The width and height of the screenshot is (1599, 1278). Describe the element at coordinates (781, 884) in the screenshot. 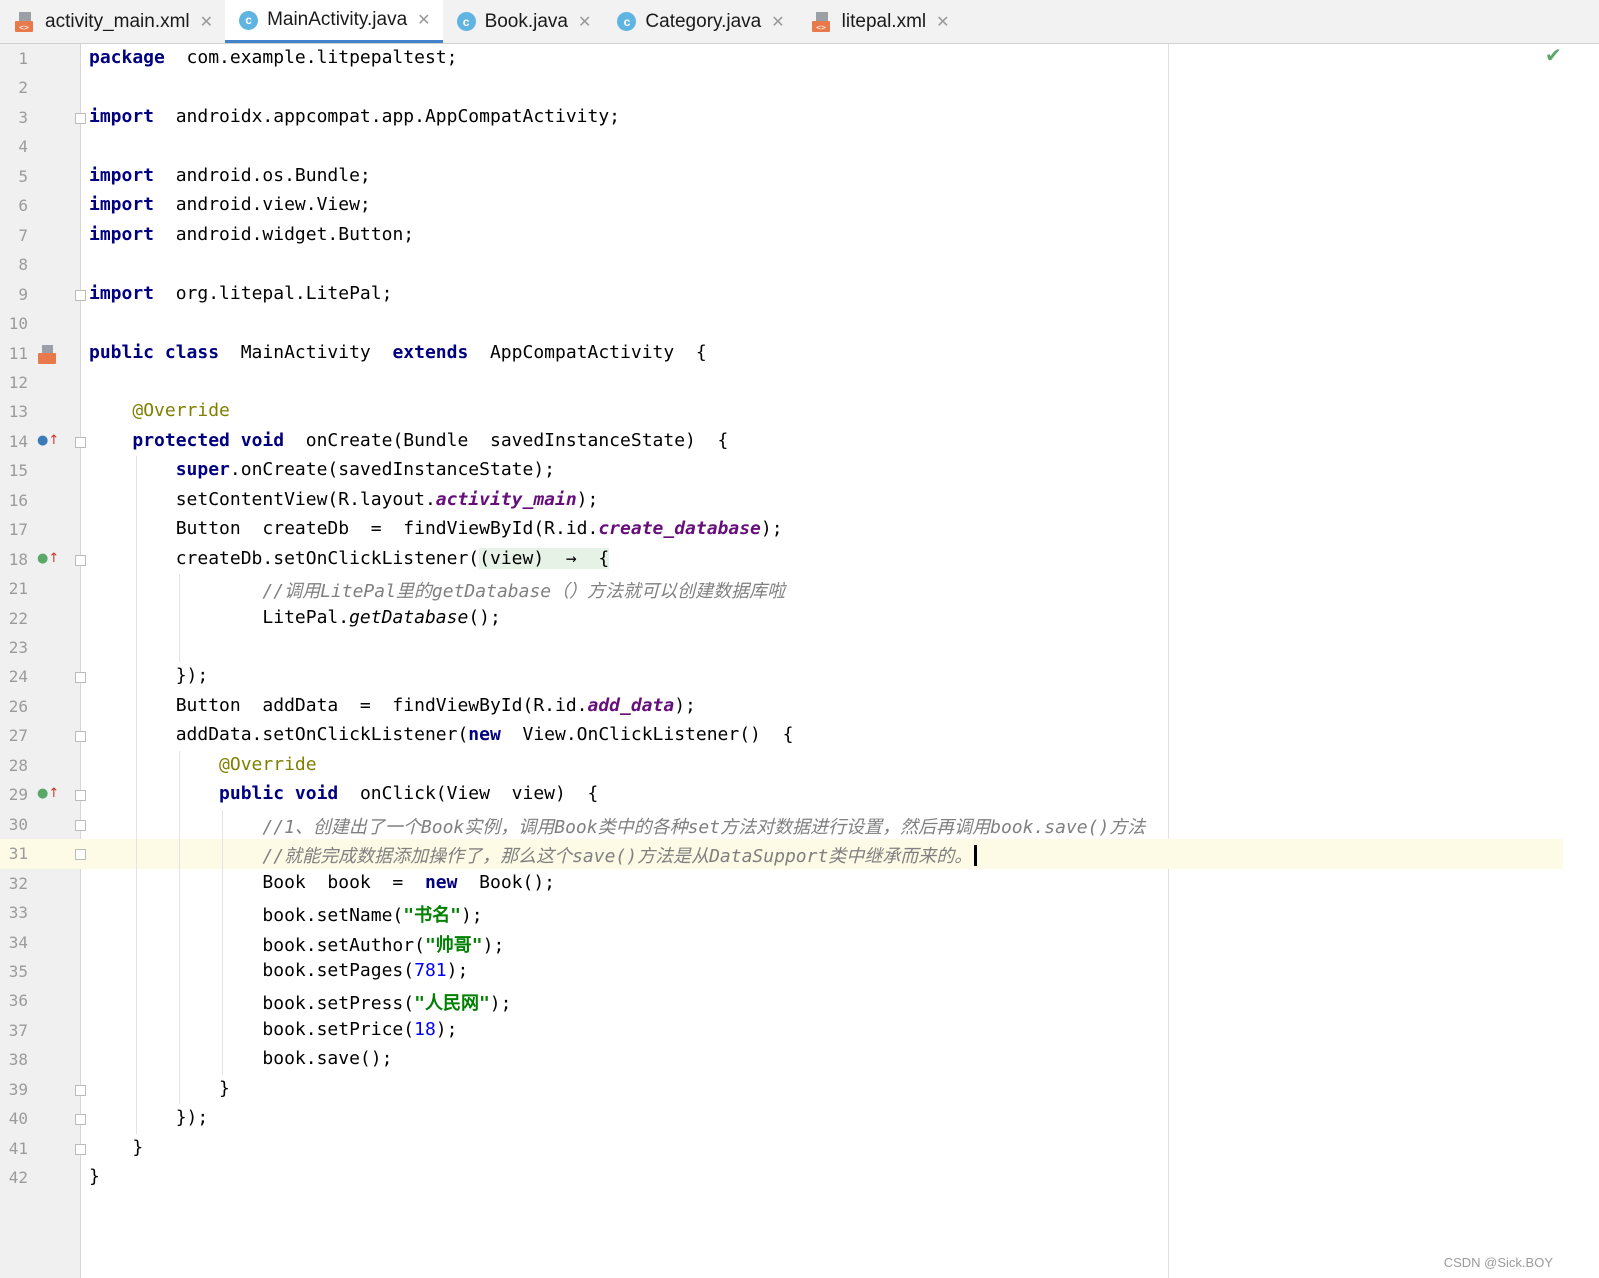

I see `code-line: 32 Book book = new Book();` at that location.